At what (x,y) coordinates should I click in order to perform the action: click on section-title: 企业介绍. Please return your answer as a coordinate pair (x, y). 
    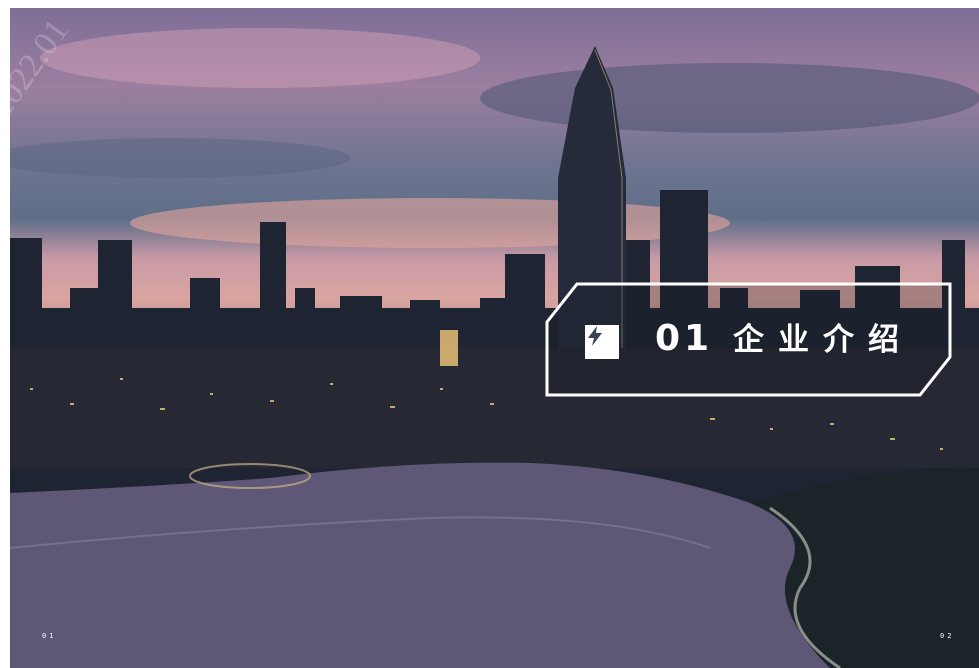
    Looking at the image, I should click on (823, 340).